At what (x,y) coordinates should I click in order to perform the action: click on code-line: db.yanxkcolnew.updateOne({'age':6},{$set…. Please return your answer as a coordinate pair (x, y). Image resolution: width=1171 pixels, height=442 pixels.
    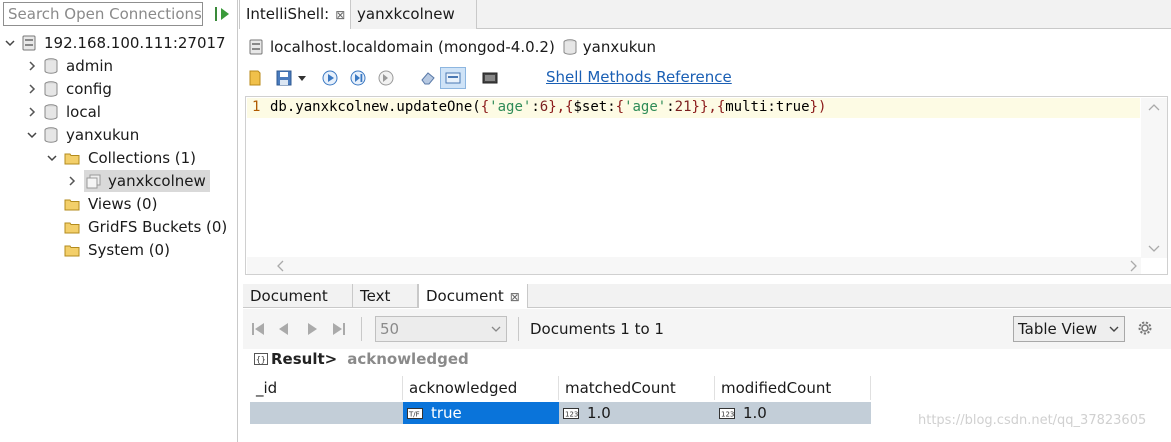
    Looking at the image, I should click on (548, 107).